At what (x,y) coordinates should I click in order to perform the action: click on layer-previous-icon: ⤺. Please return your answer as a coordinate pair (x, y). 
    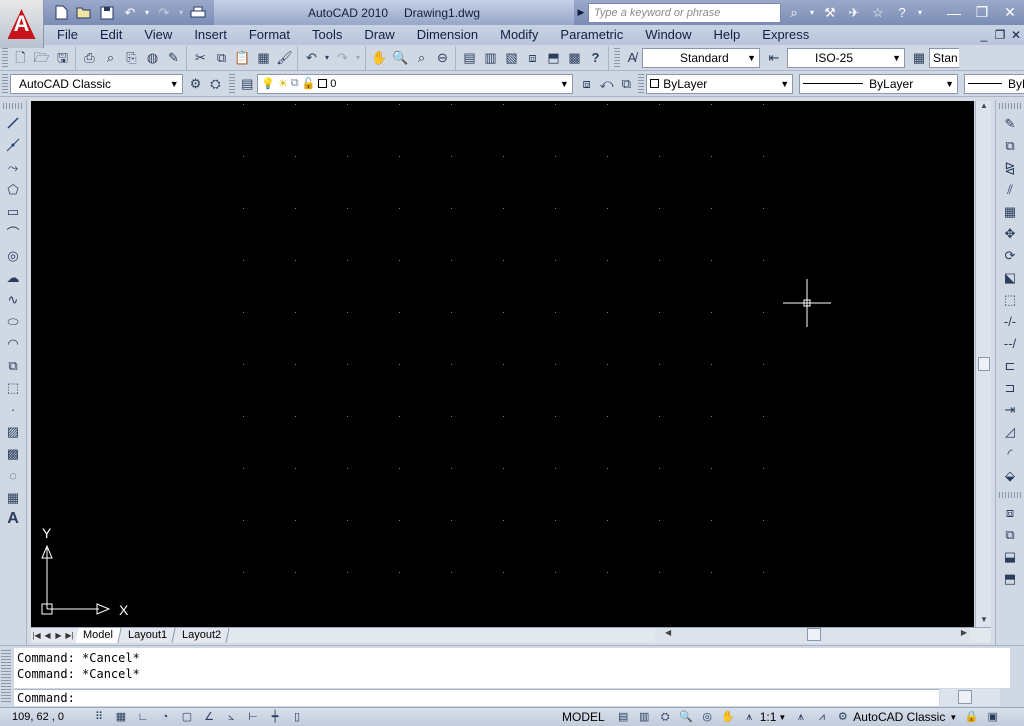
    Looking at the image, I should click on (607, 84).